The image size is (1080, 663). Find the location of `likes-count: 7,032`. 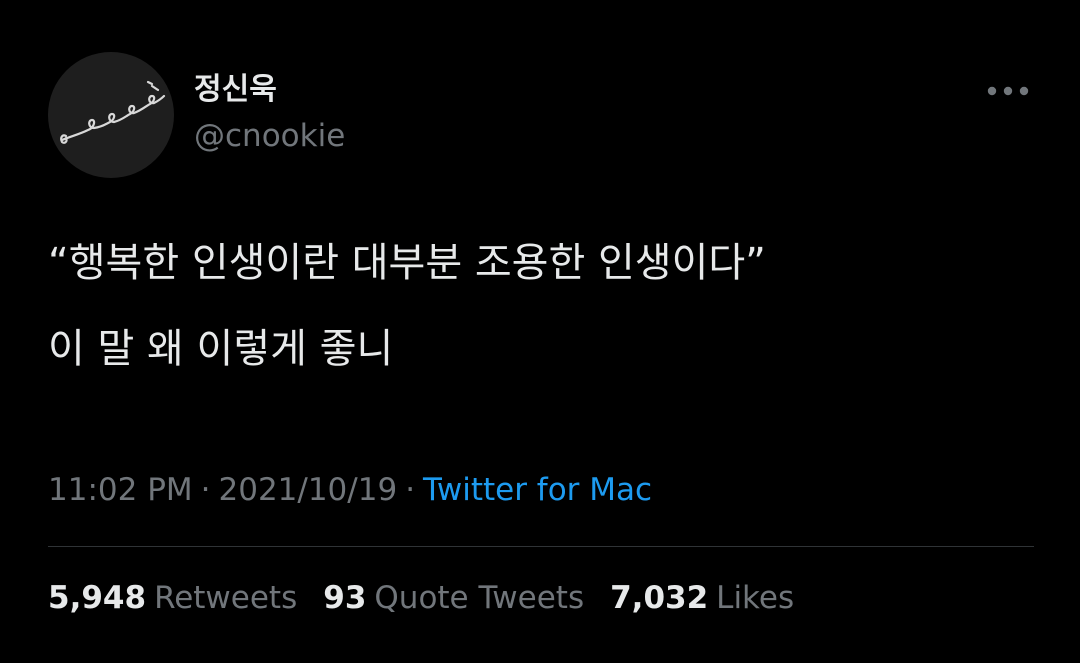

likes-count: 7,032 is located at coordinates (659, 598).